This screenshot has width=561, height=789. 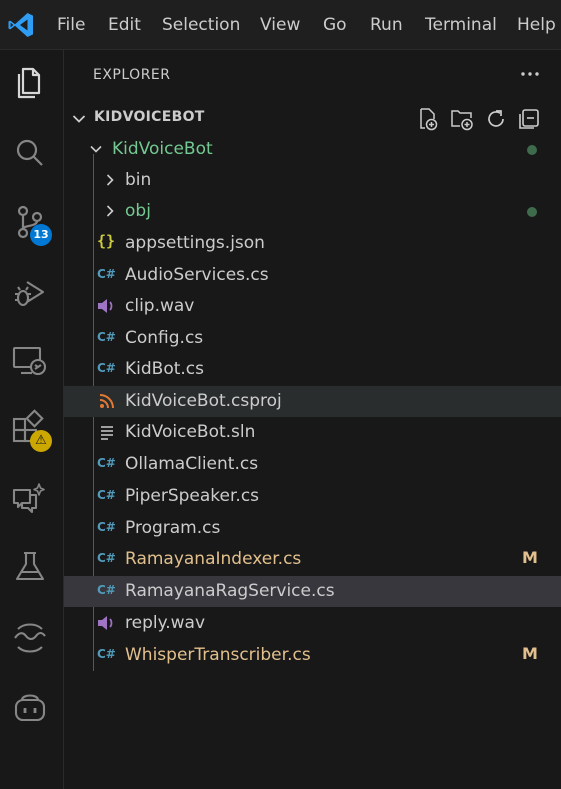 What do you see at coordinates (312, 655) in the screenshot?
I see `tree-file-whispertranscriber-cs: C# WhisperTranscriber.cs M` at bounding box center [312, 655].